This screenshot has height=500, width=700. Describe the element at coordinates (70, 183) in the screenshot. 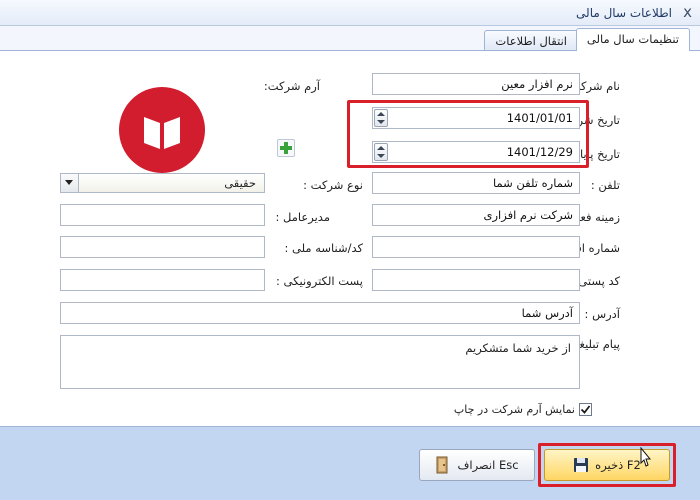

I see `chevron-down-icon` at that location.